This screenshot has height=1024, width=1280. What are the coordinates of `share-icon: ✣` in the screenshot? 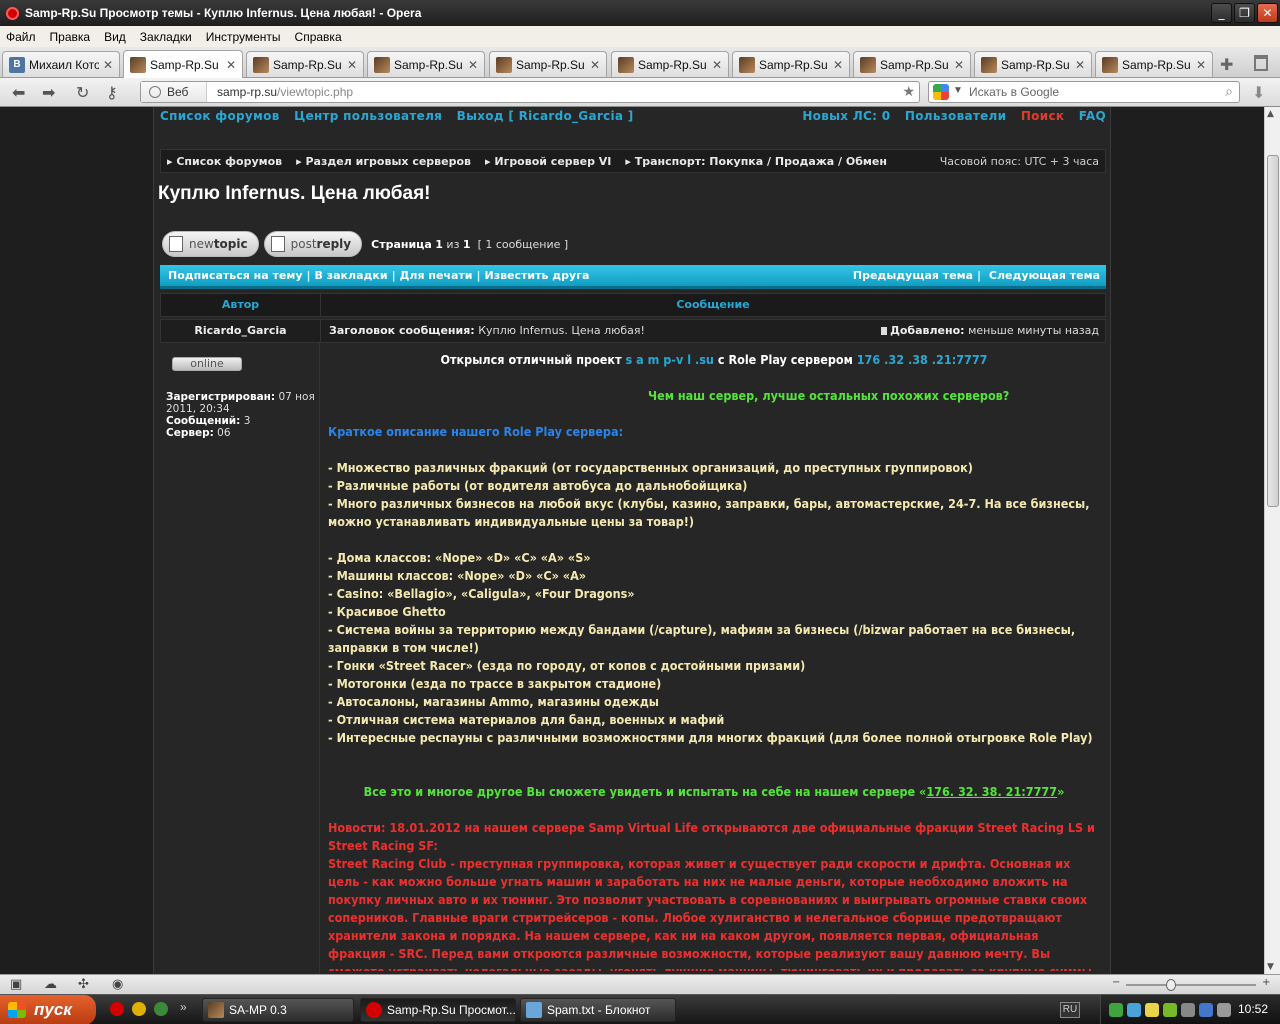 It's located at (83, 984).